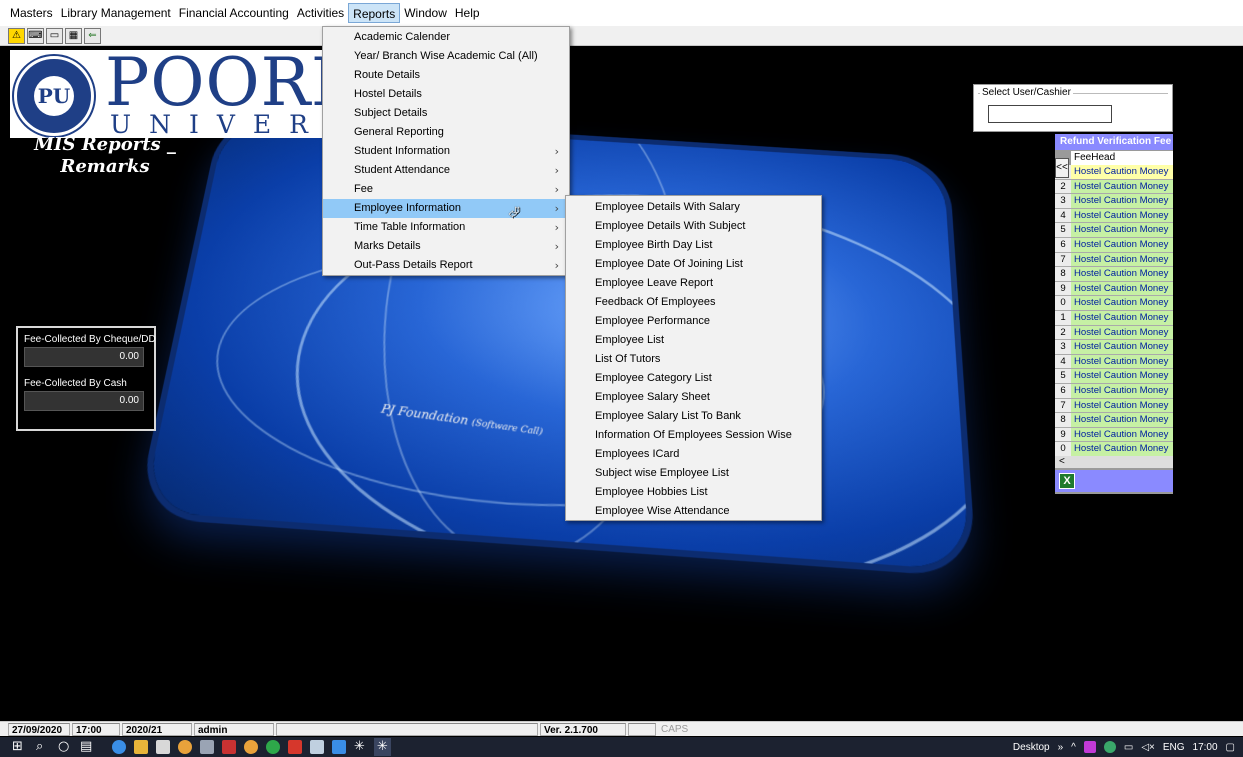 The height and width of the screenshot is (757, 1243). What do you see at coordinates (382, 747) in the screenshot?
I see `snowflake-active-icon: ✳` at bounding box center [382, 747].